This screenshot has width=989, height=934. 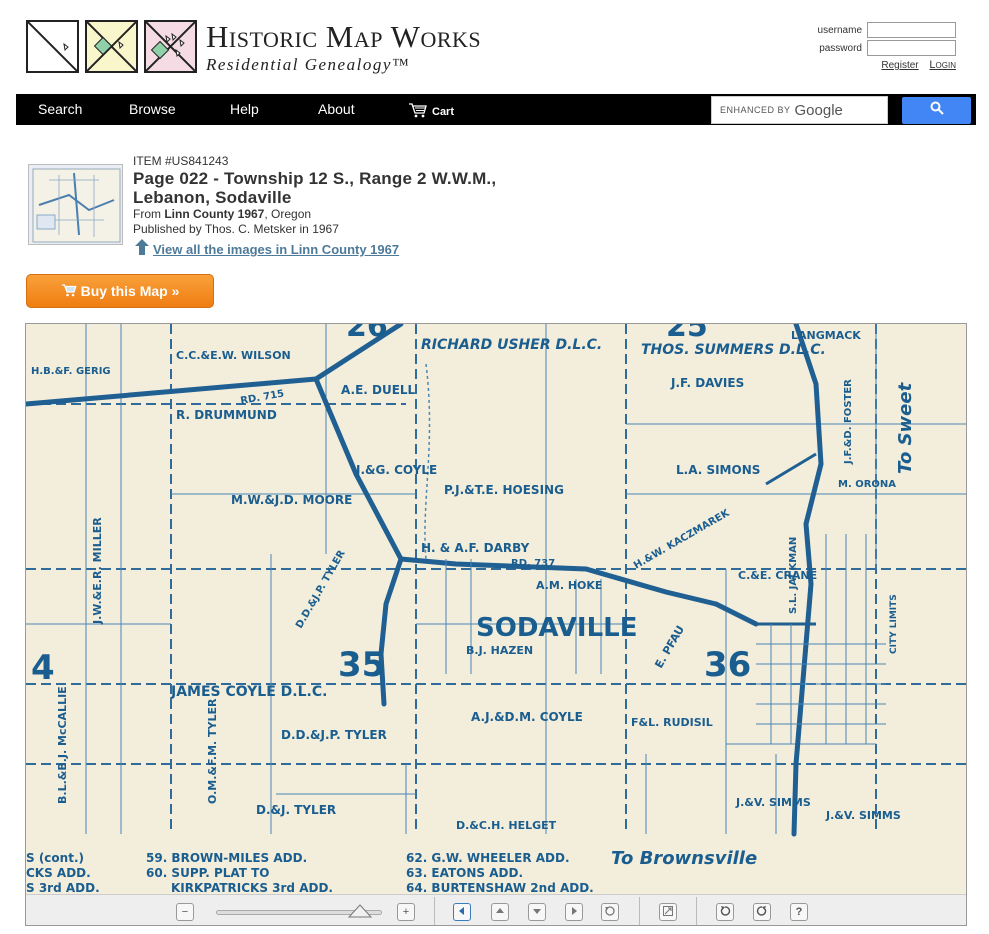 I want to click on map-thumbnail, so click(x=75, y=204).